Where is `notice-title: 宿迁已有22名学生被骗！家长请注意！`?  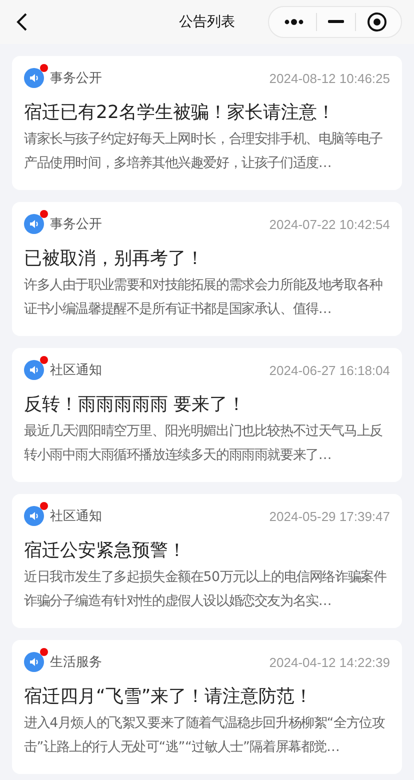 notice-title: 宿迁已有22名学生被骗！家长请注意！ is located at coordinates (180, 113).